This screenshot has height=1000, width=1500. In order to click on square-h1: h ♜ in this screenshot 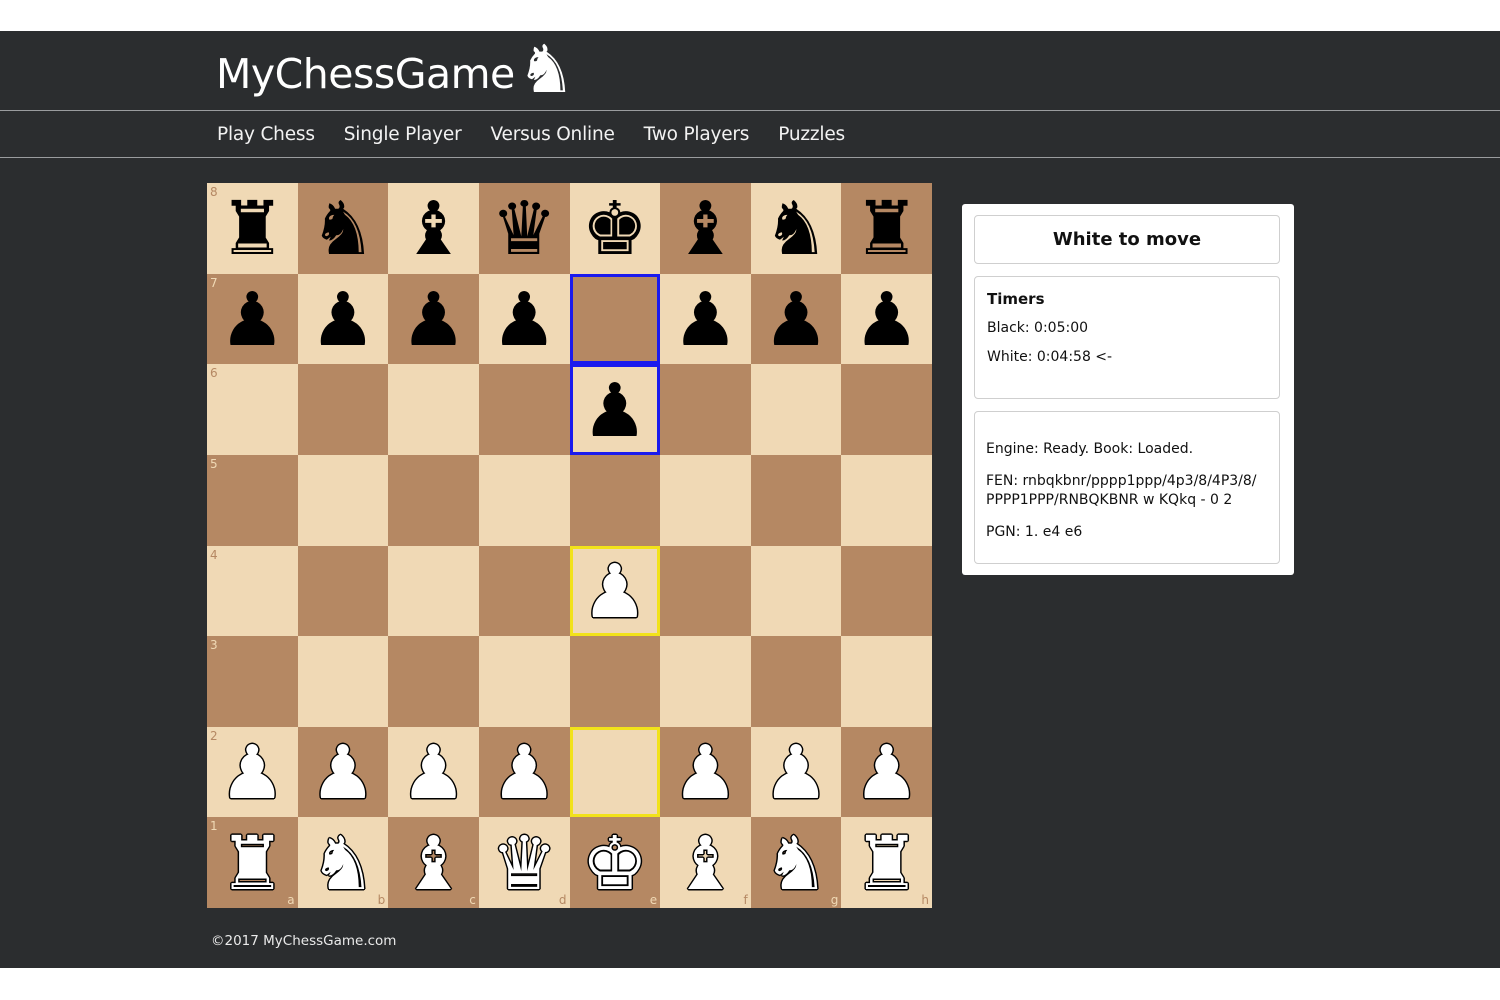, I will do `click(886, 862)`.